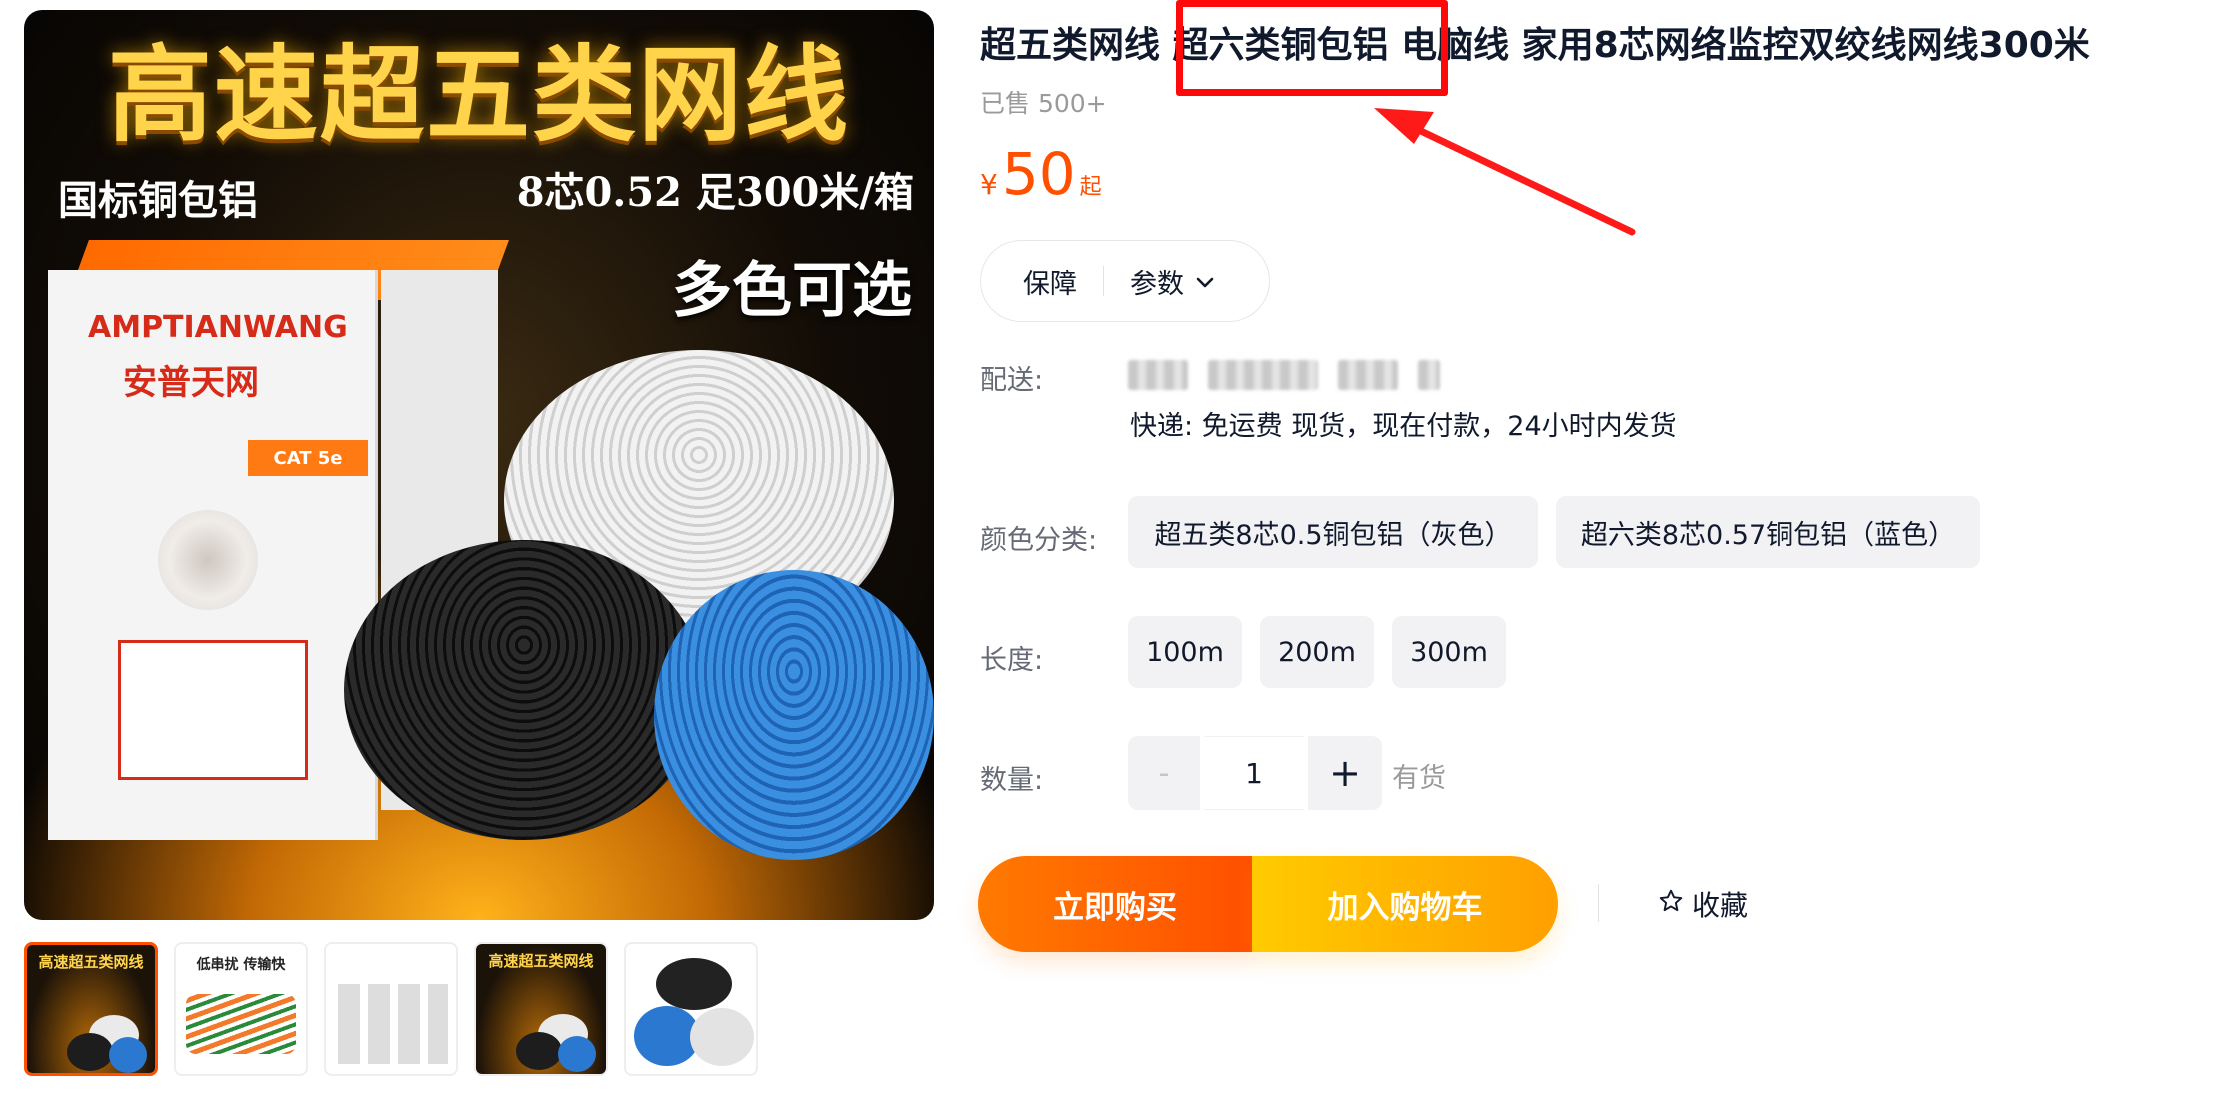  What do you see at coordinates (1012, 380) in the screenshot?
I see `shipping-label: 配送:` at bounding box center [1012, 380].